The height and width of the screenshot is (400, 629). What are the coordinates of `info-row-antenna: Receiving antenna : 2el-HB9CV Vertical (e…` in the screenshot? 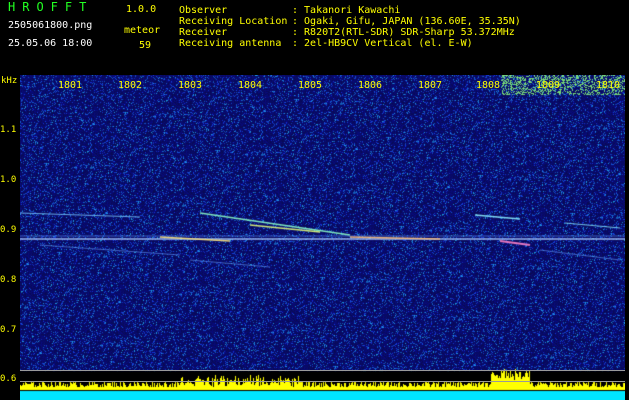 It's located at (350, 43).